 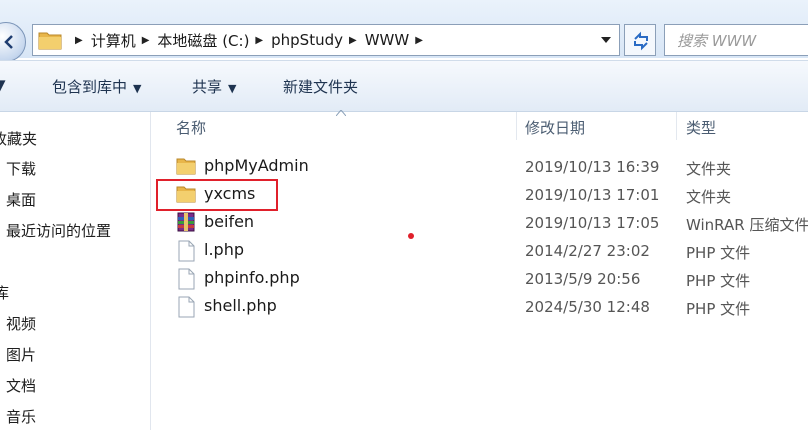 What do you see at coordinates (75, 271) in the screenshot?
I see `navigation-pane: 收藏夹 下载 桌面 最近访问的位置 库 视频 图片 文档 音乐` at bounding box center [75, 271].